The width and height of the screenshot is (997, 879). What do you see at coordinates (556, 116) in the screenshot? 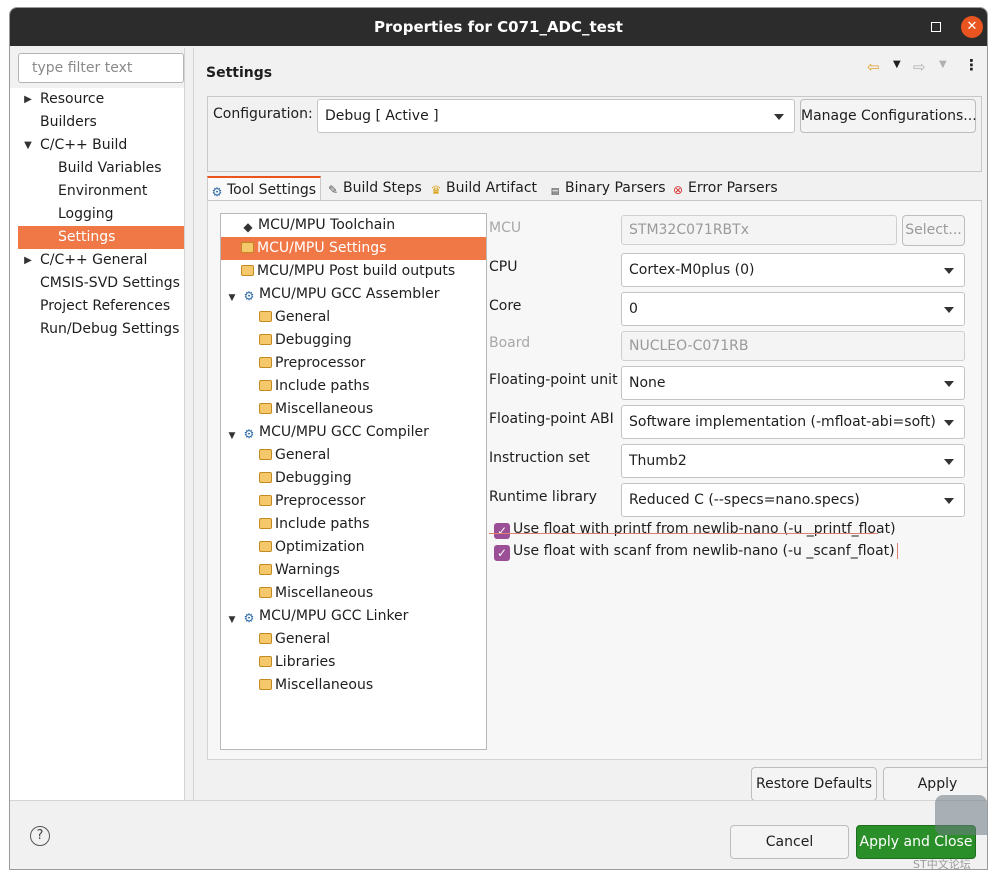
I see `configuration-select: Debug [ Active ]` at bounding box center [556, 116].